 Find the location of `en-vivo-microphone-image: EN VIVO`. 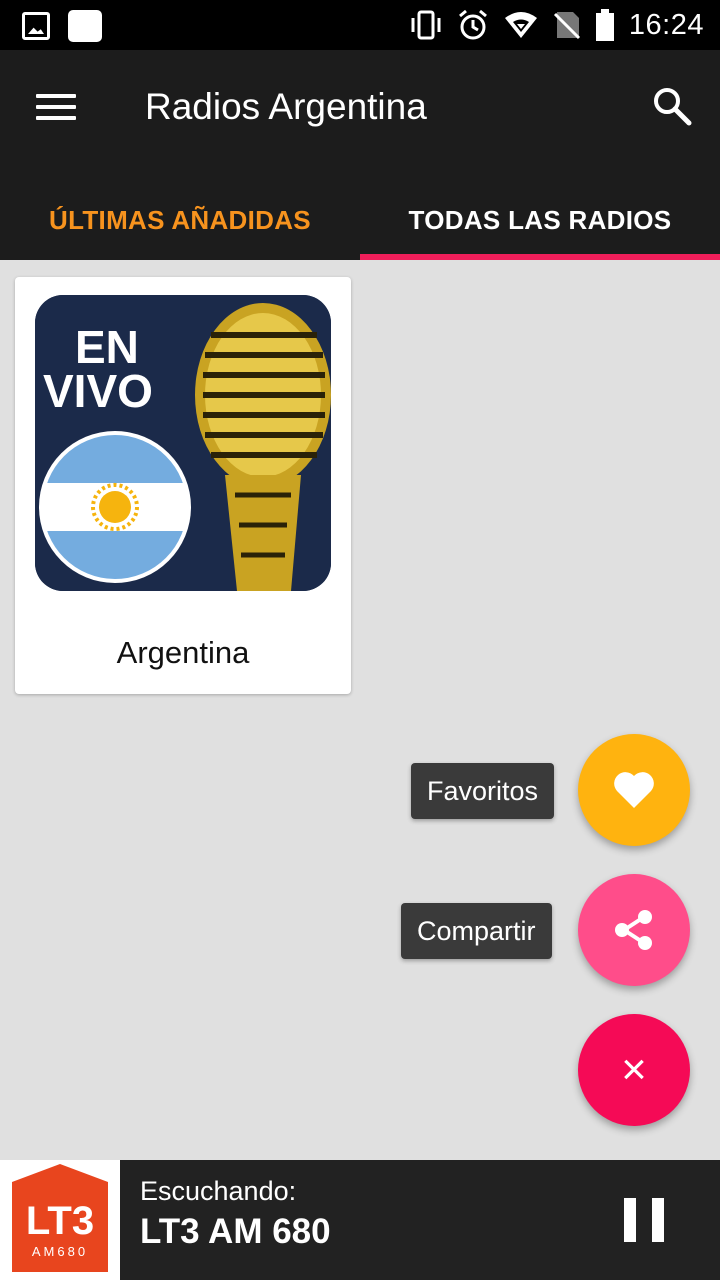

en-vivo-microphone-image: EN VIVO is located at coordinates (183, 443).